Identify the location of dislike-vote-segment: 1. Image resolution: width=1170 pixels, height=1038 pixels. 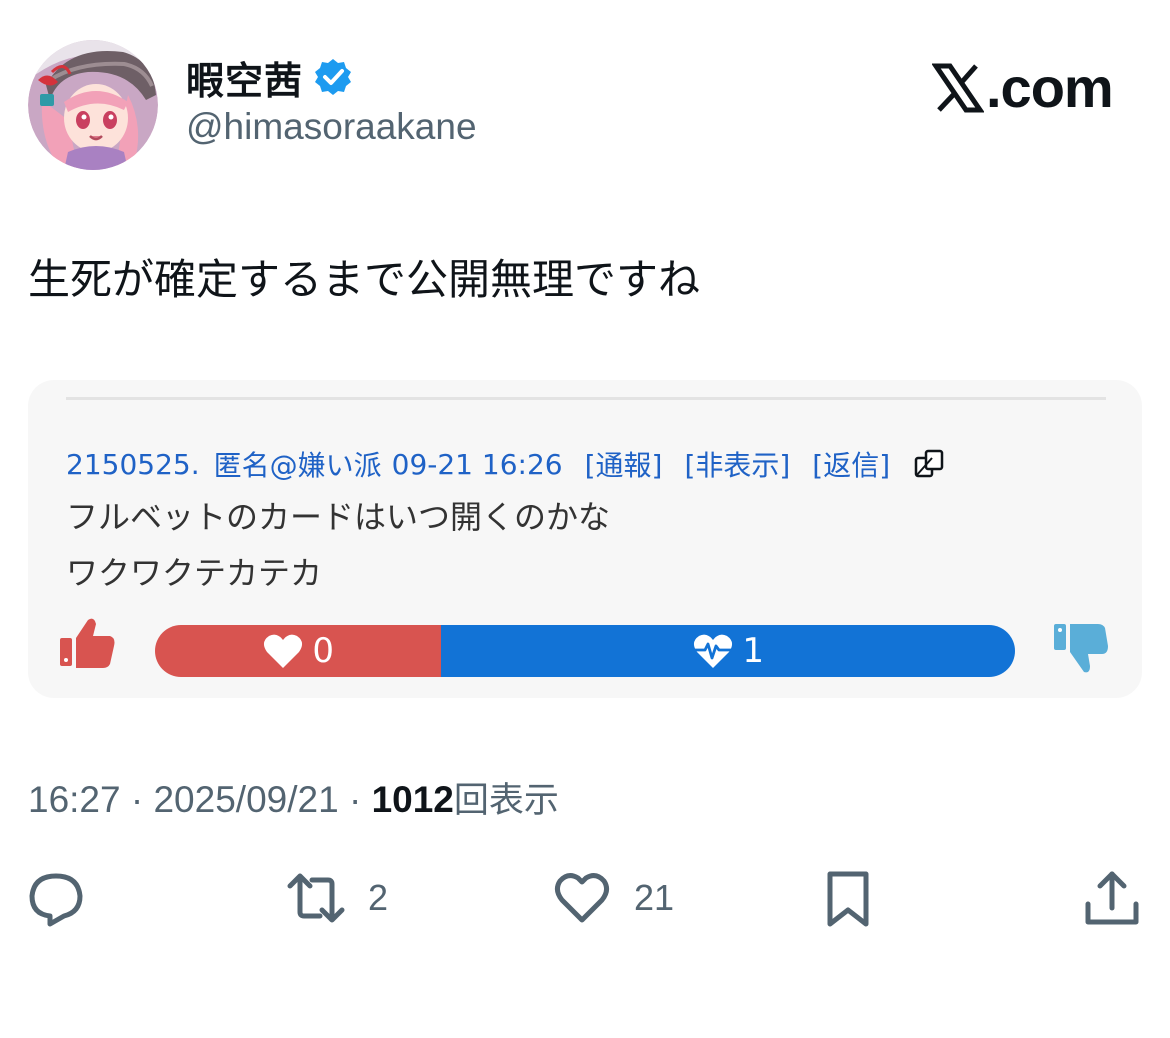
(728, 651).